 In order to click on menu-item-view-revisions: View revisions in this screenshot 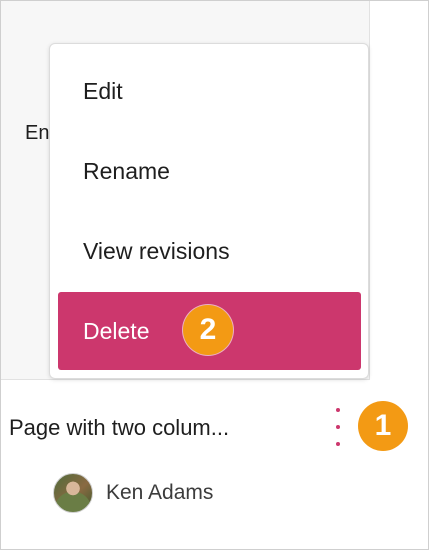, I will do `click(209, 251)`.